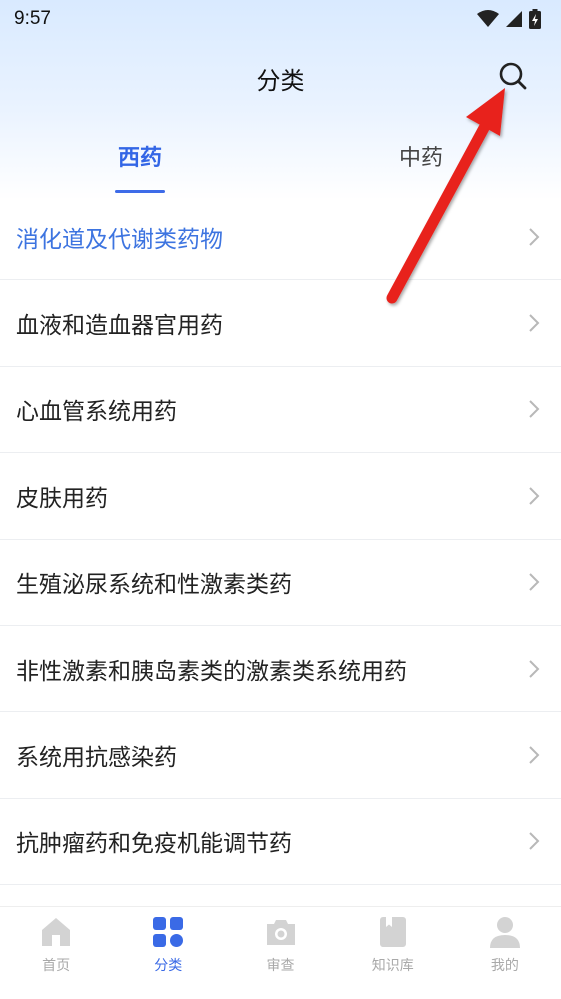  Describe the element at coordinates (119, 239) in the screenshot. I see `category-label: 消化道及代谢类药物` at that location.